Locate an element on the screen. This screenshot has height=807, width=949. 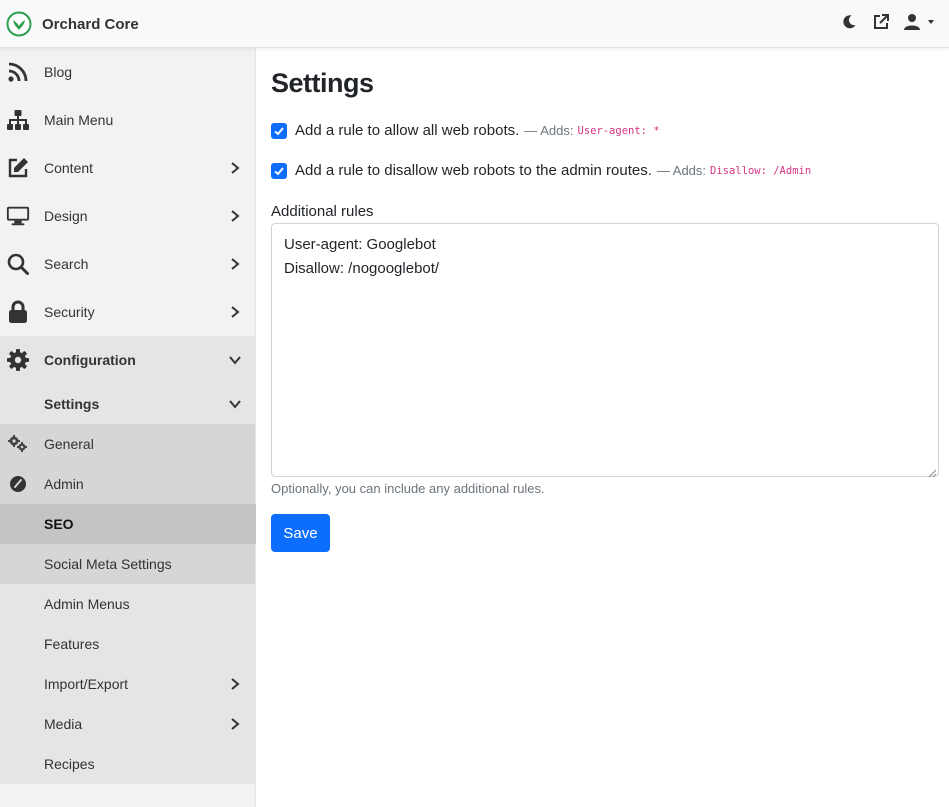
sidebar-item-label: SEO is located at coordinates (59, 524).